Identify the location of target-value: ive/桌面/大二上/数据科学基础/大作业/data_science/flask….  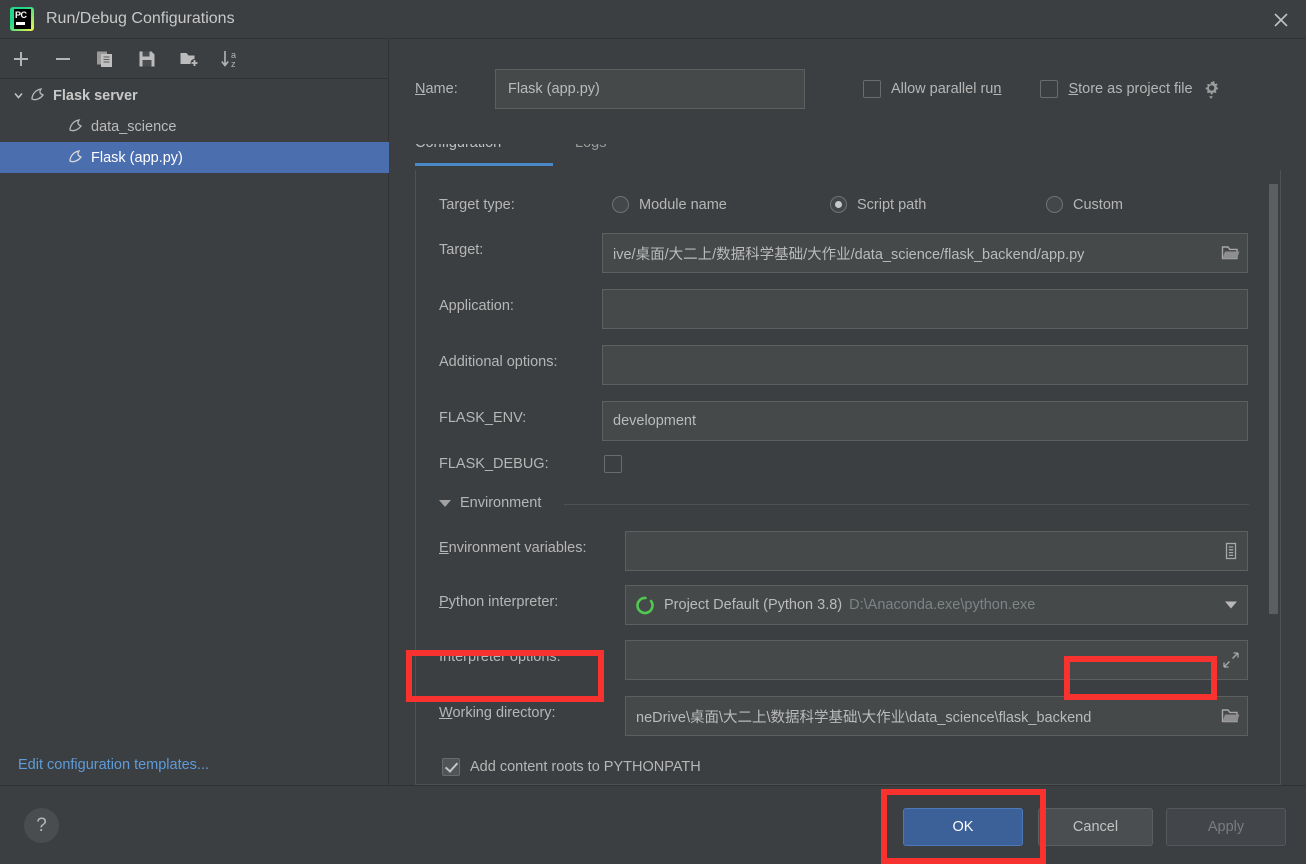
(849, 254).